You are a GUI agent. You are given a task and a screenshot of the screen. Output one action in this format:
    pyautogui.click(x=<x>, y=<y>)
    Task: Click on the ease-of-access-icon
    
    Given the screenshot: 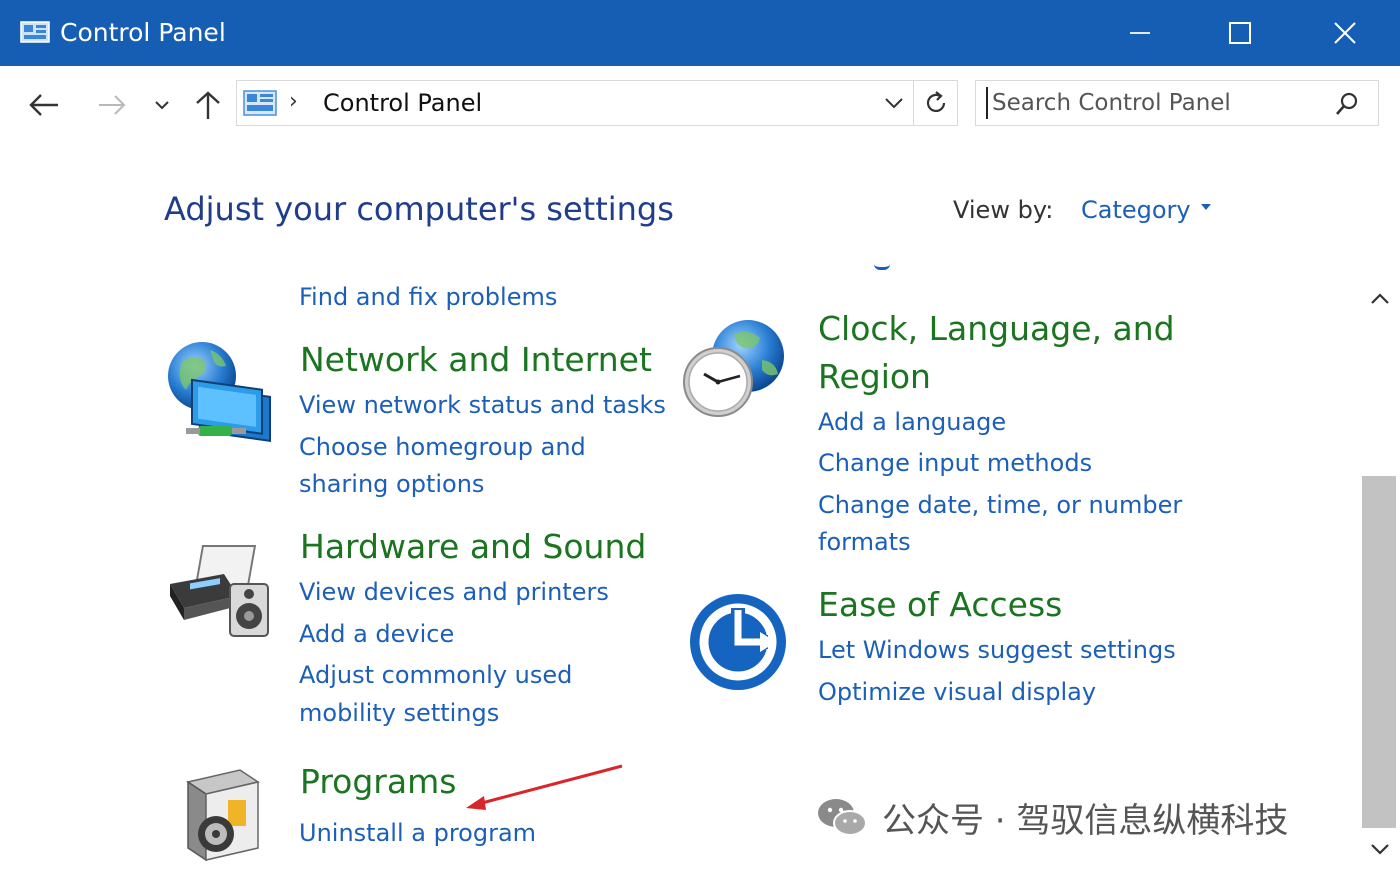 What is the action you would take?
    pyautogui.click(x=738, y=642)
    